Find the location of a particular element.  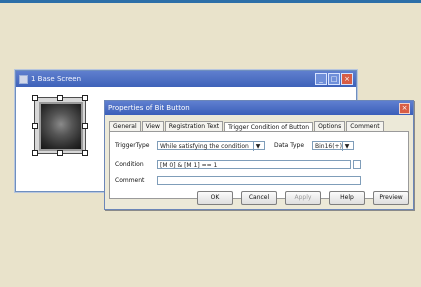

preview-button: Preview is located at coordinates (391, 198).